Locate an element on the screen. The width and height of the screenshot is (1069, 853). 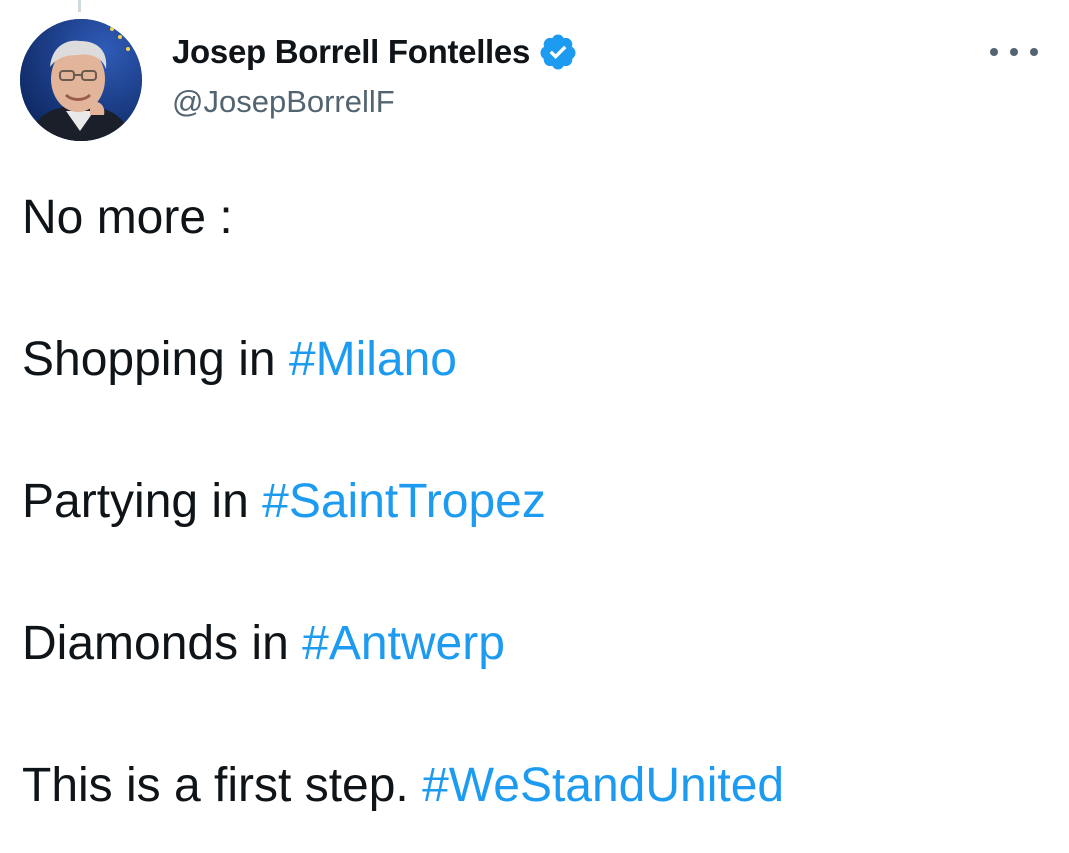
tweet-line: Partying in #SaintTropez is located at coordinates (403, 502).